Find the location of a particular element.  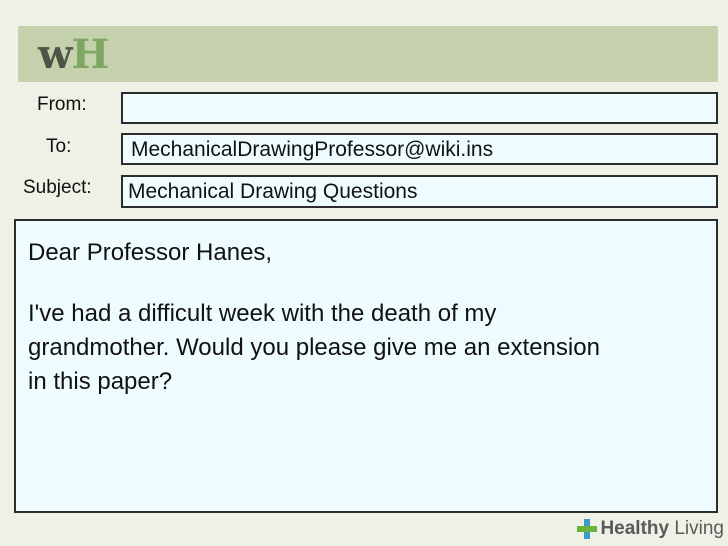

from-field is located at coordinates (419, 108).